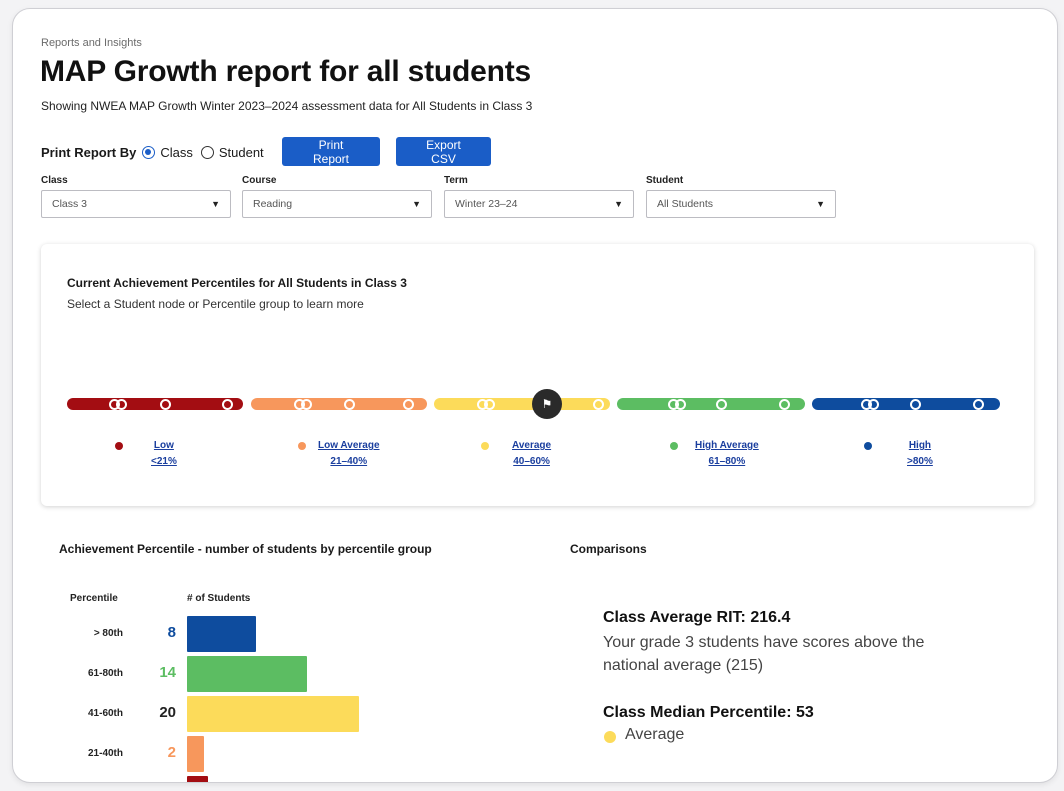 The width and height of the screenshot is (1064, 791). What do you see at coordinates (920, 461) in the screenshot?
I see `legend-high-range: >80%` at bounding box center [920, 461].